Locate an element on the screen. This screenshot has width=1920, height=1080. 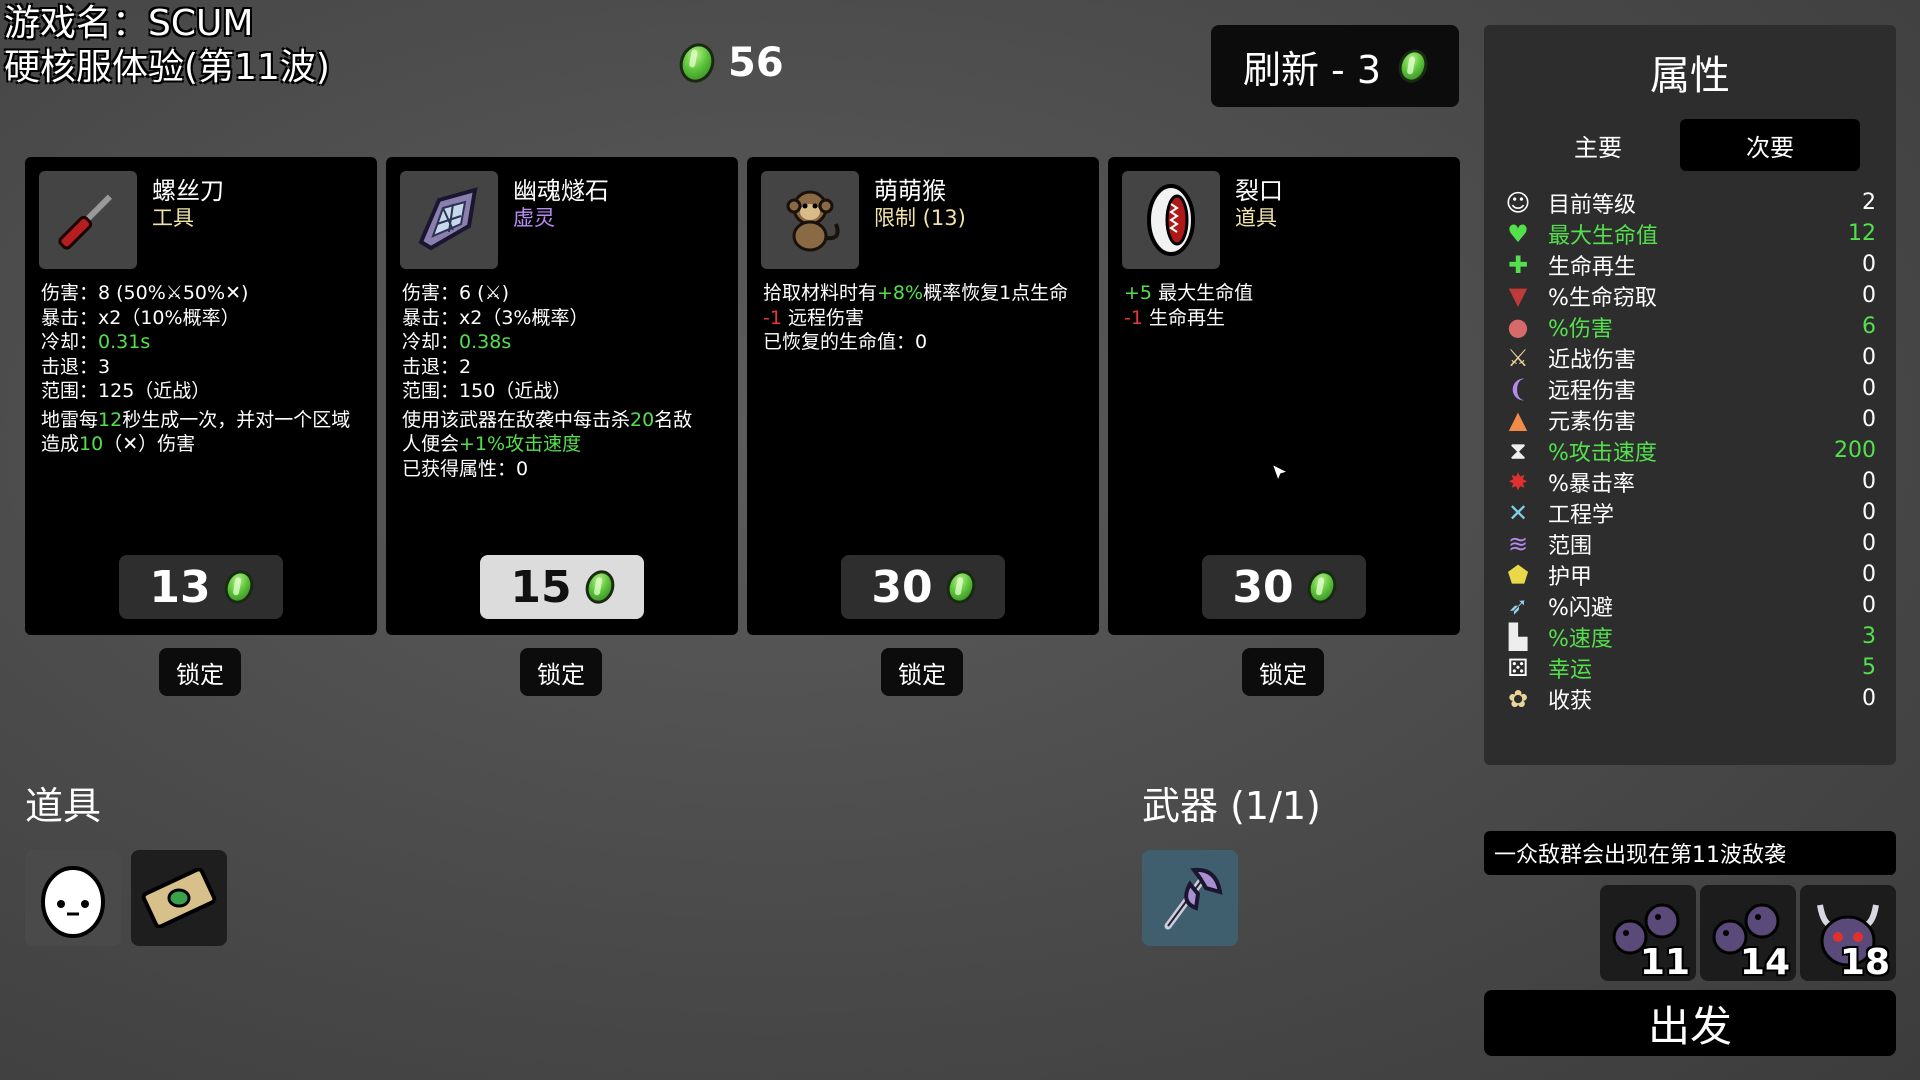
reroll-label: 刷新 - 3 is located at coordinates (1312, 69).